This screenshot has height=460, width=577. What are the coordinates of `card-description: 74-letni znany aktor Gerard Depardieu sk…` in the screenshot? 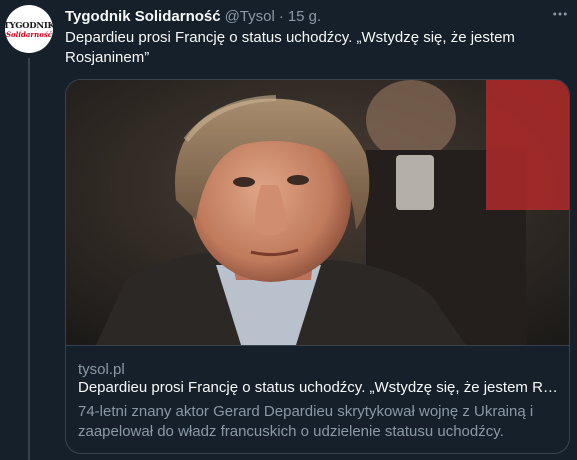 It's located at (306, 421).